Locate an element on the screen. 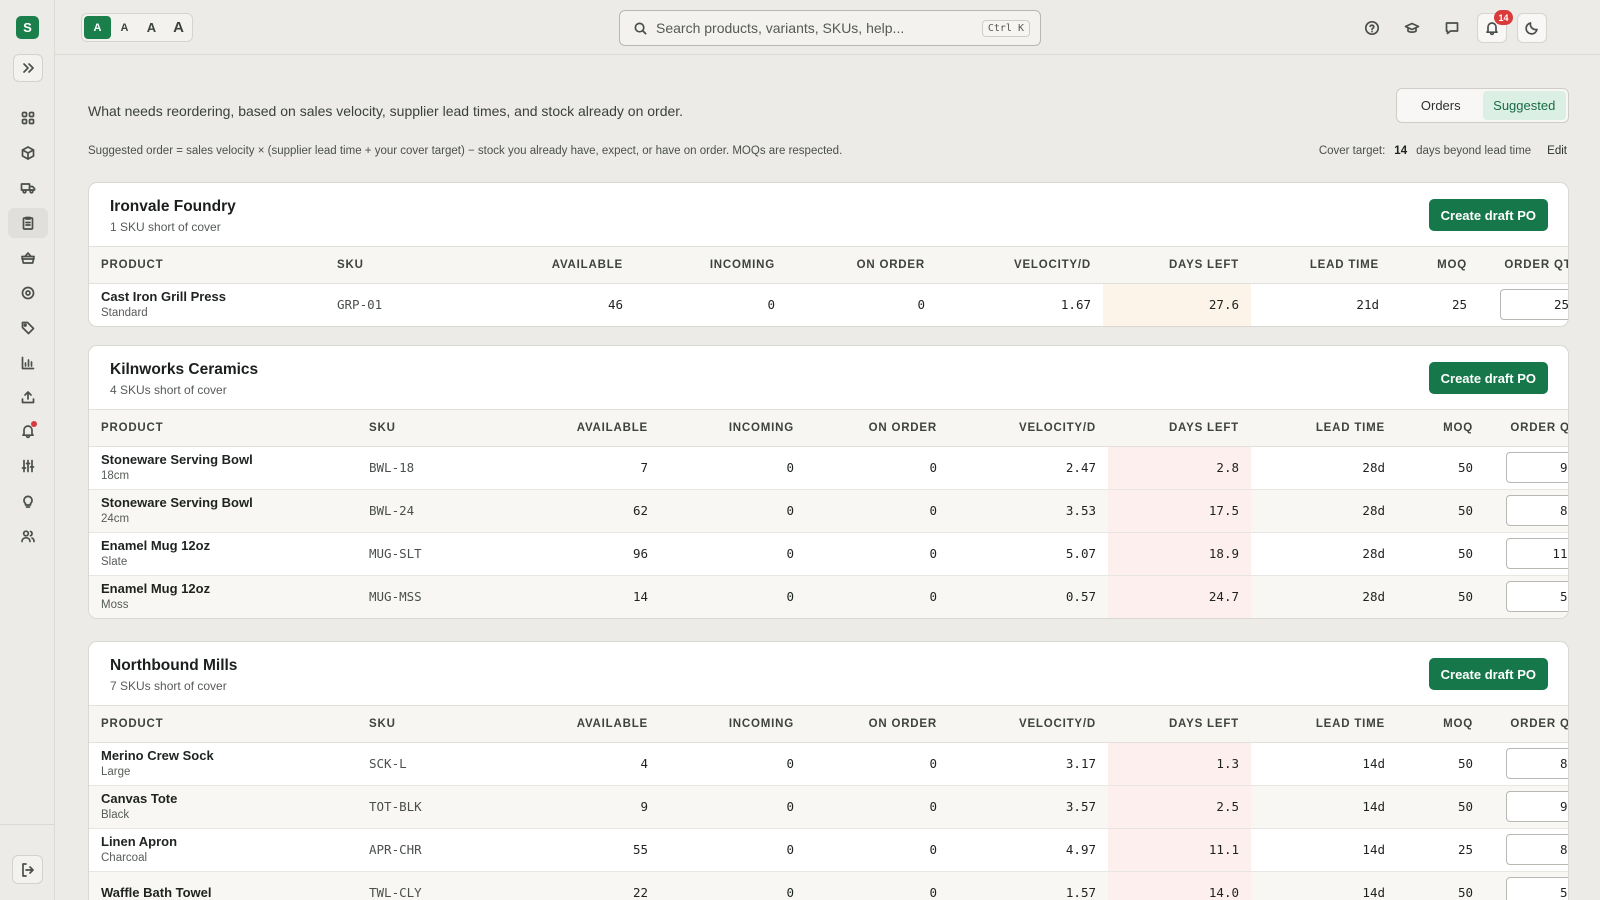 The image size is (1600, 900). notifications-button: 14 is located at coordinates (1495, 26).